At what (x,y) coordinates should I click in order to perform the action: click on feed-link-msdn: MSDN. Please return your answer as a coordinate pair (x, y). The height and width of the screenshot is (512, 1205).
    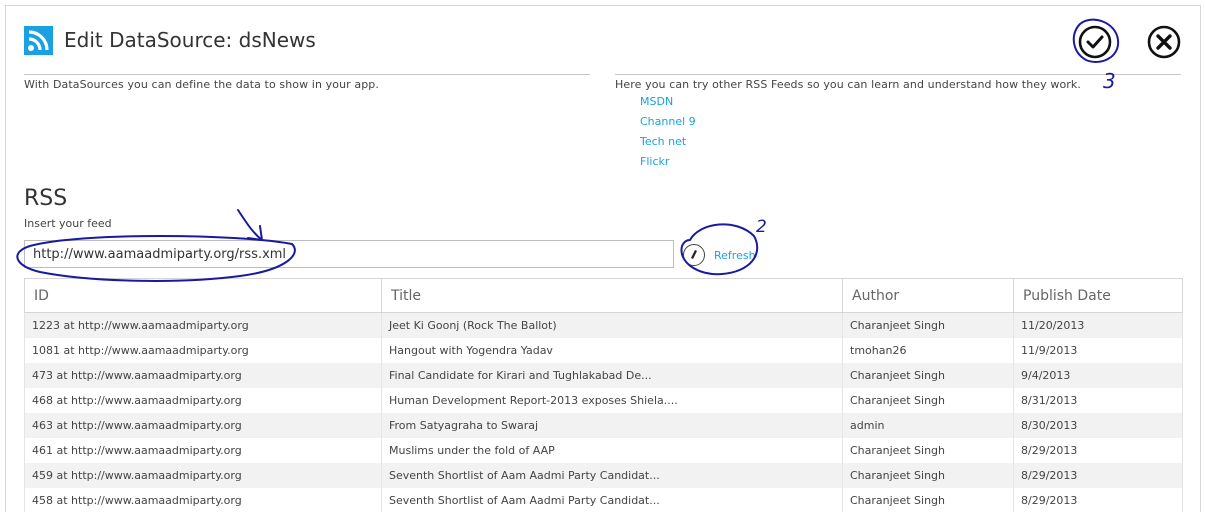
    Looking at the image, I should click on (656, 101).